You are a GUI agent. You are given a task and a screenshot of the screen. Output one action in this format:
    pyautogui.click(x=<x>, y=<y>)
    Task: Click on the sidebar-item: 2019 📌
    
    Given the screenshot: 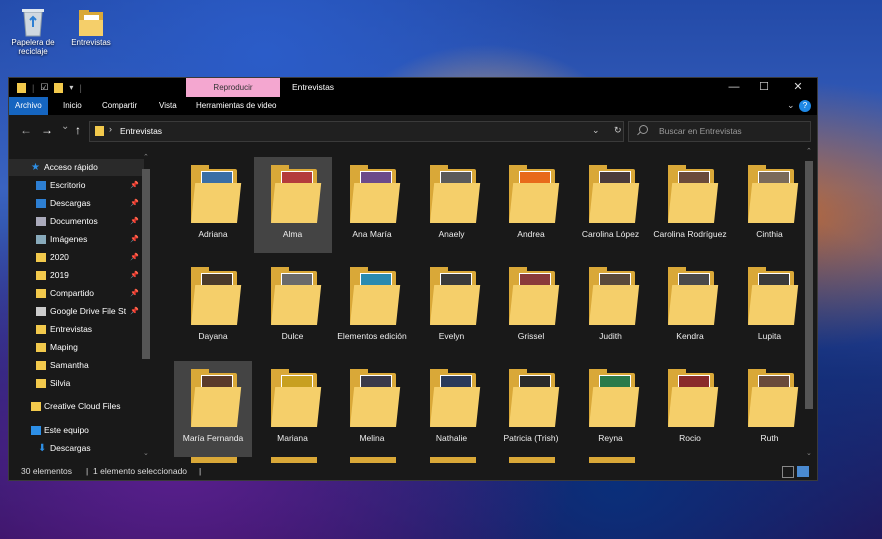 What is the action you would take?
    pyautogui.click(x=76, y=275)
    